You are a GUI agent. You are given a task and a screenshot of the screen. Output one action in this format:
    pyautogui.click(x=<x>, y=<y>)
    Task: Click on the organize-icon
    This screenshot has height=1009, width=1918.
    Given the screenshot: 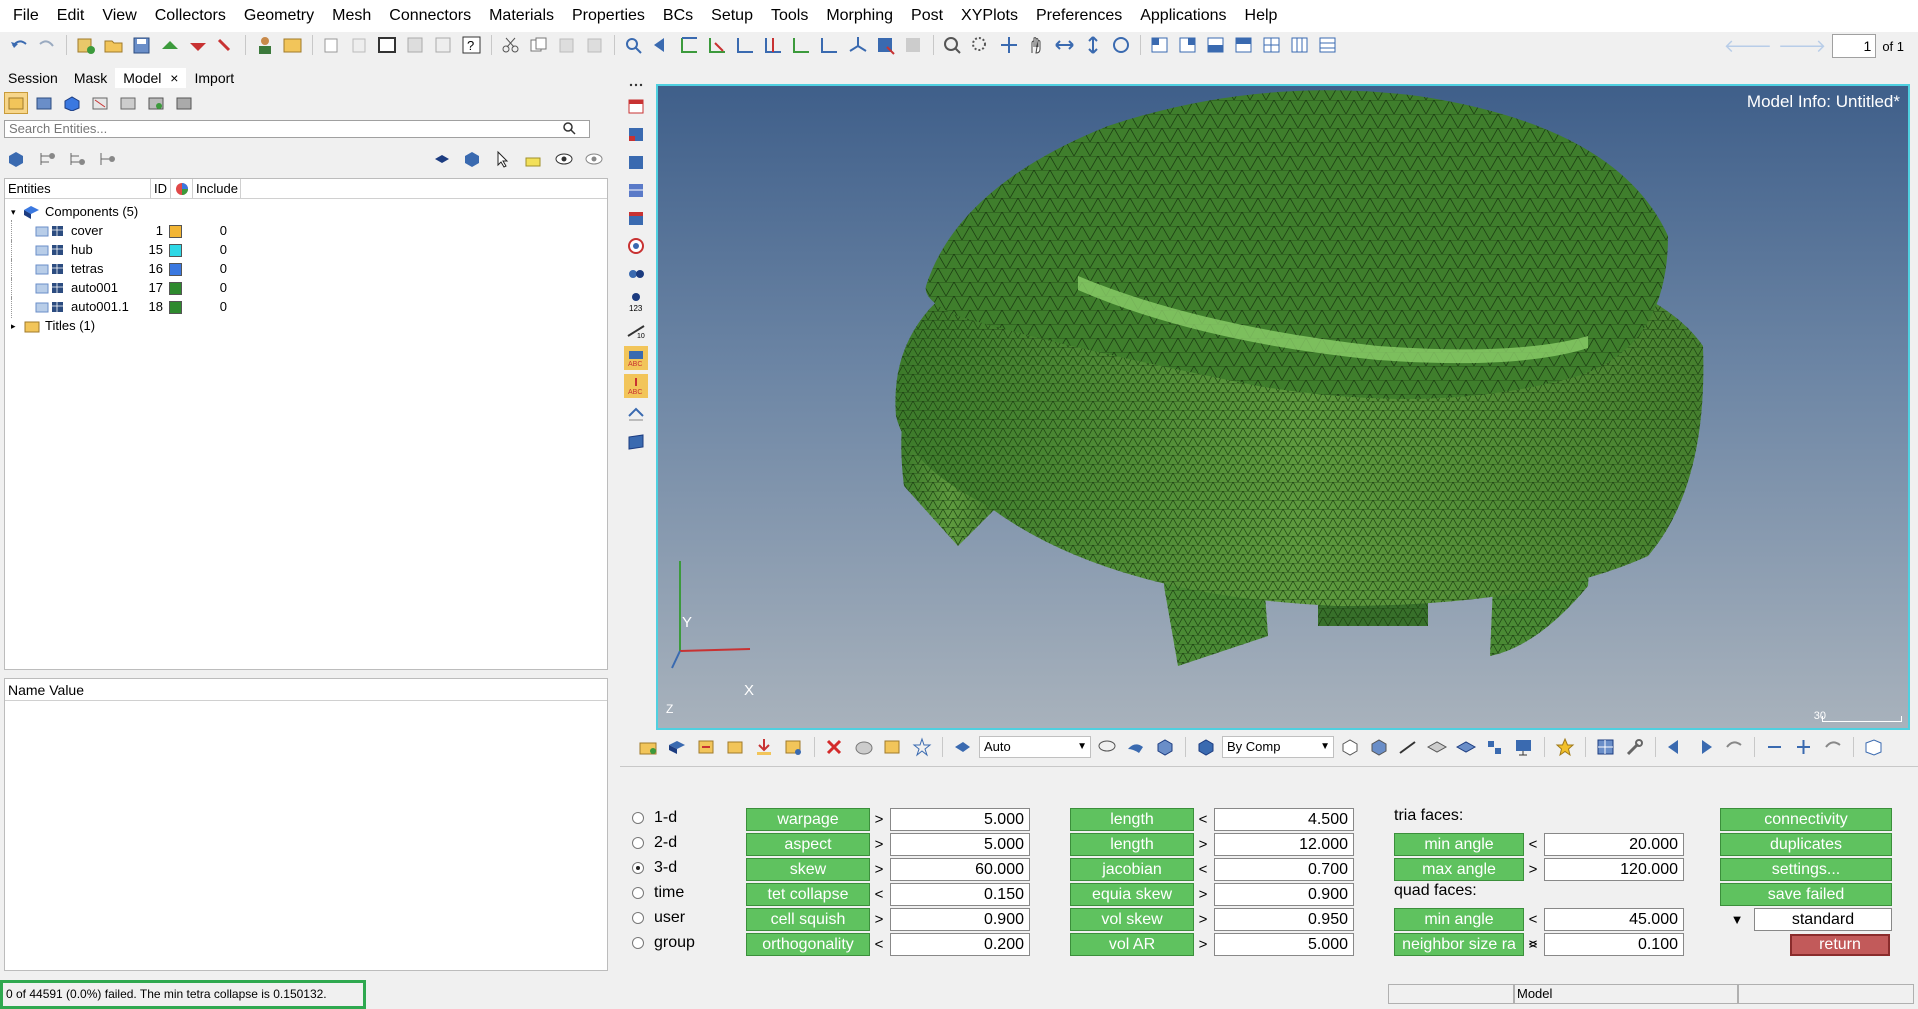 What is the action you would take?
    pyautogui.click(x=707, y=747)
    